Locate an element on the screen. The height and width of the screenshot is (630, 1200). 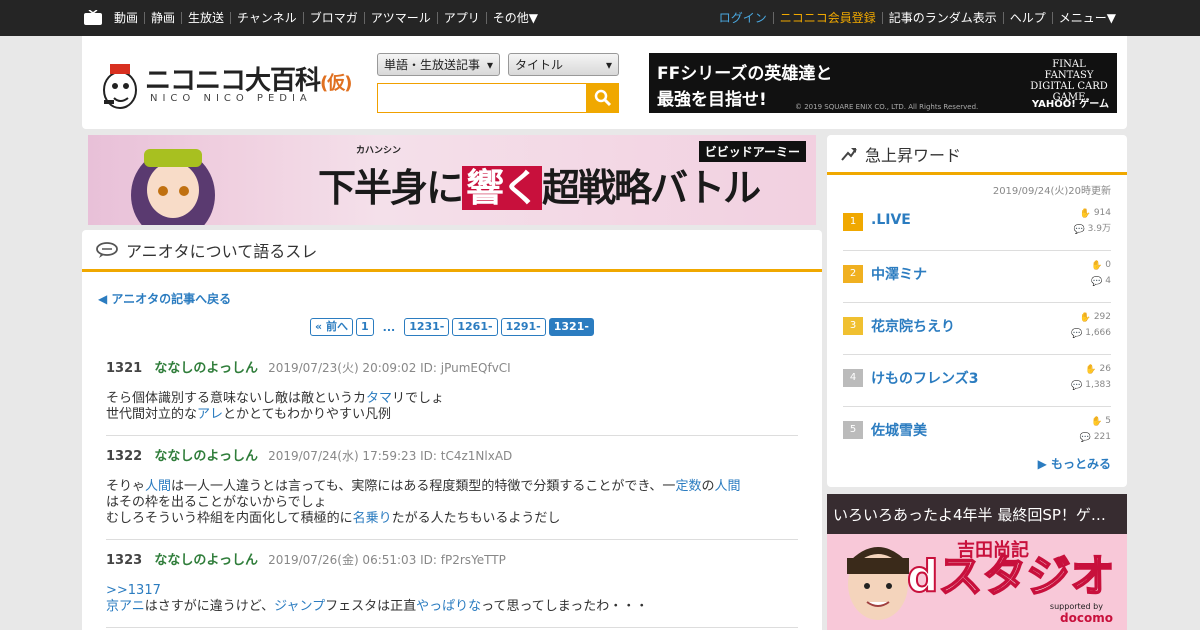
like-count: 292 is located at coordinates (1102, 317).